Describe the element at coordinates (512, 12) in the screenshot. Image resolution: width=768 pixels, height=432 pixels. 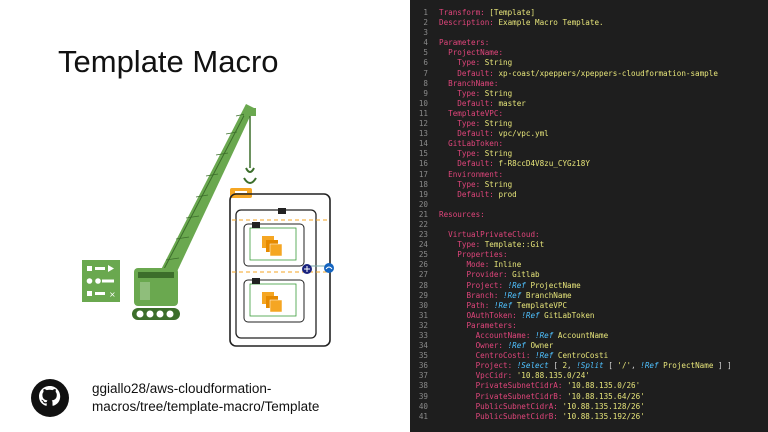
I see `code-token: [Template]` at that location.